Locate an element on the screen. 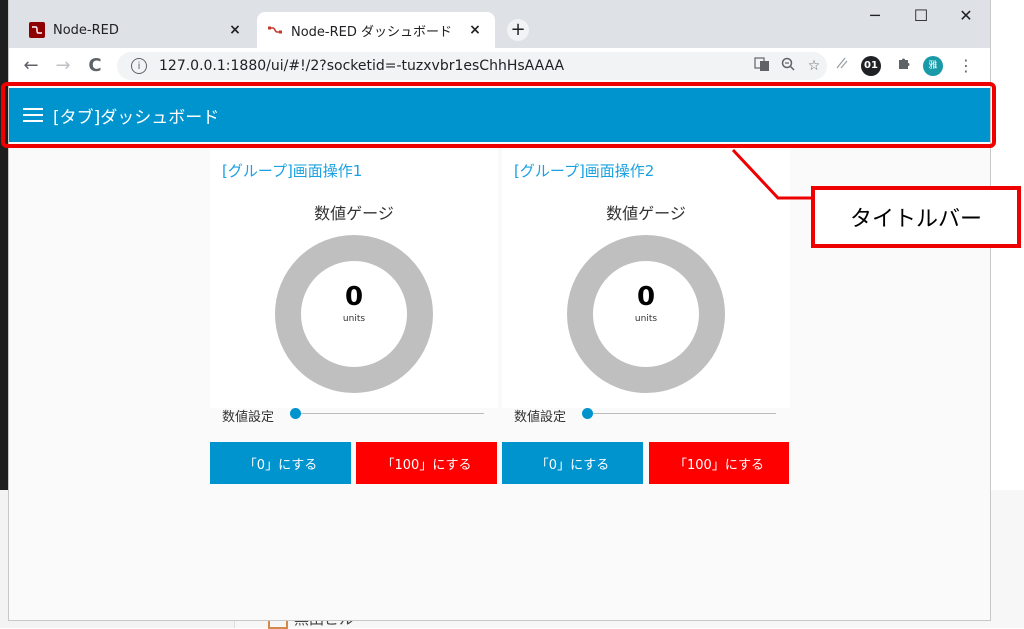 The image size is (1024, 629). tab-title: Node-RED is located at coordinates (86, 30).